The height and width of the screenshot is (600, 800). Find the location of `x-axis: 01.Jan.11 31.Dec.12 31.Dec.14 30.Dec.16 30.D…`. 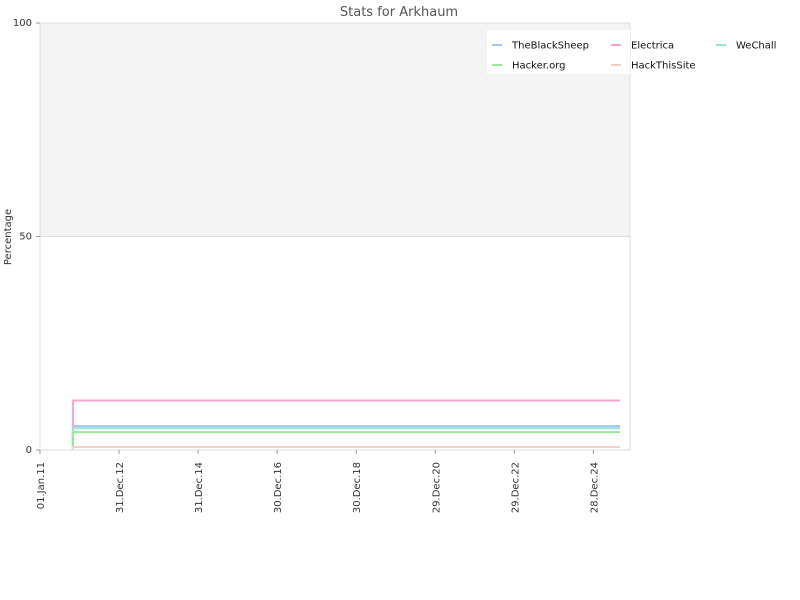

x-axis: 01.Jan.11 31.Dec.12 31.Dec.14 30.Dec.16 30.D… is located at coordinates (318, 481).